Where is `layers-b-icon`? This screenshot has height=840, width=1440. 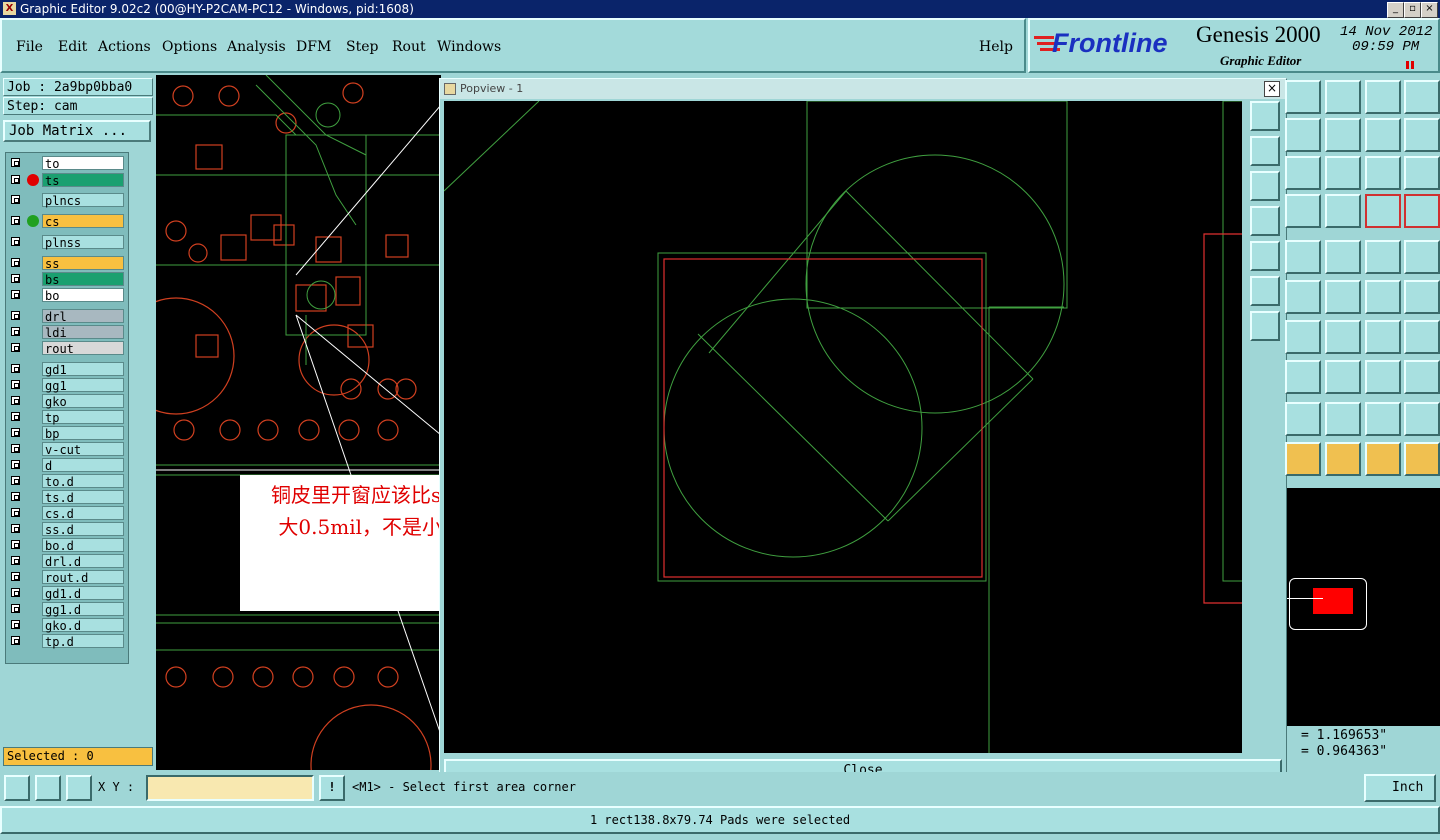 layers-b-icon is located at coordinates (1422, 211).